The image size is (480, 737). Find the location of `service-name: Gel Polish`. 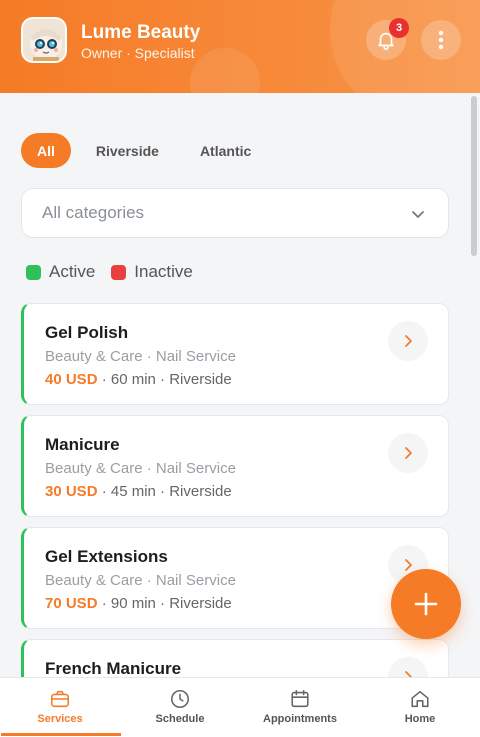

service-name: Gel Polish is located at coordinates (87, 332).